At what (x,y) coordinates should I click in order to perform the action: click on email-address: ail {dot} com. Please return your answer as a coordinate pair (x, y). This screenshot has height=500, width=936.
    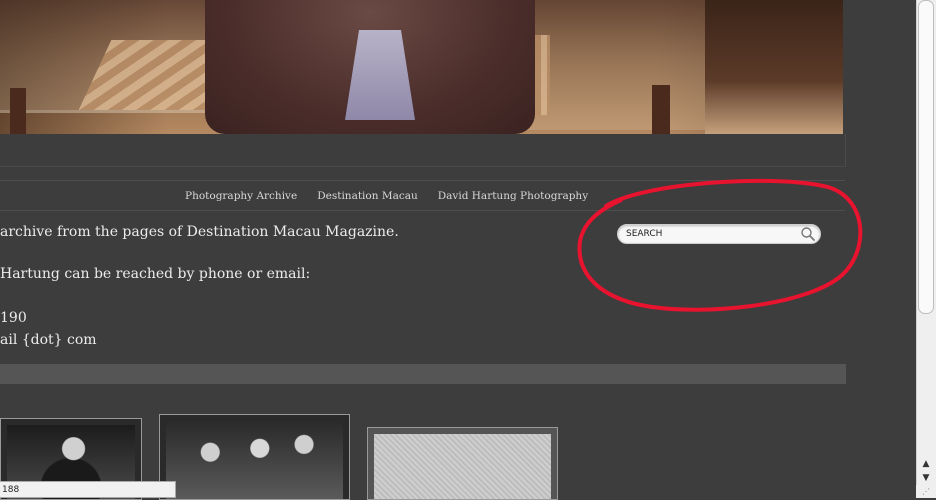
    Looking at the image, I should click on (48, 340).